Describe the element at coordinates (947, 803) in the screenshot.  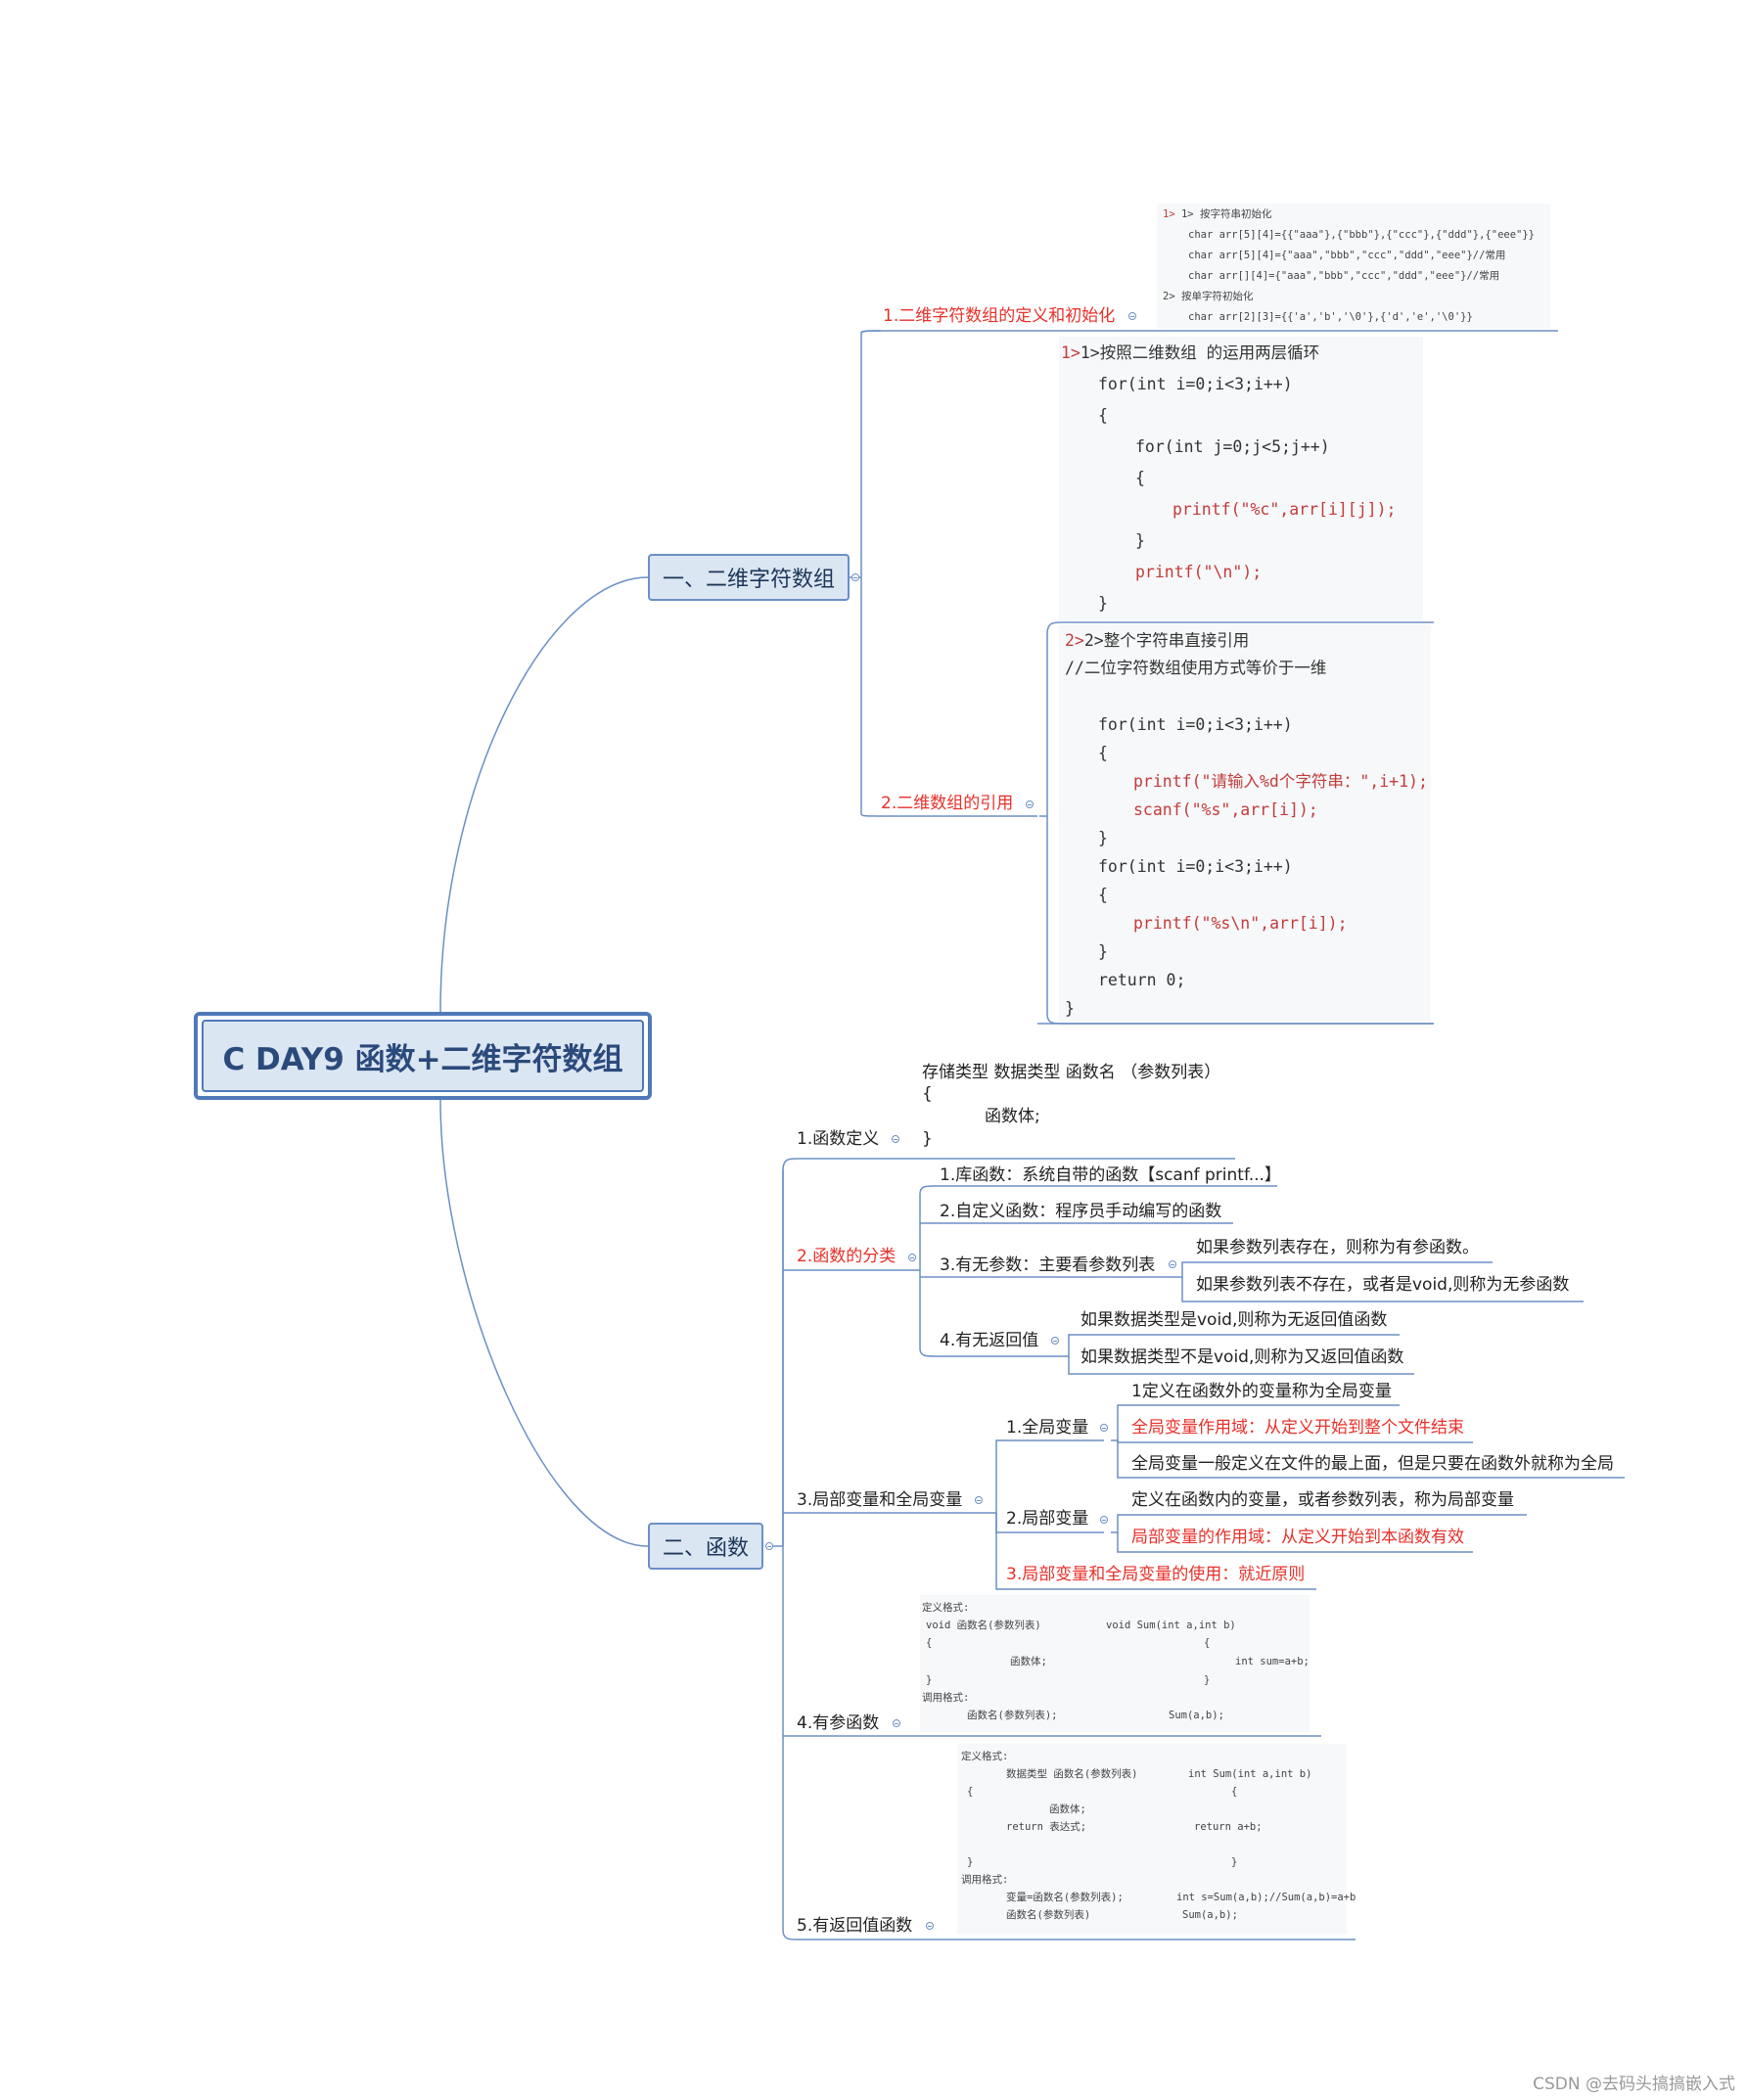
I see `topic-2d-array-reference: 2.二维数组的引用` at that location.